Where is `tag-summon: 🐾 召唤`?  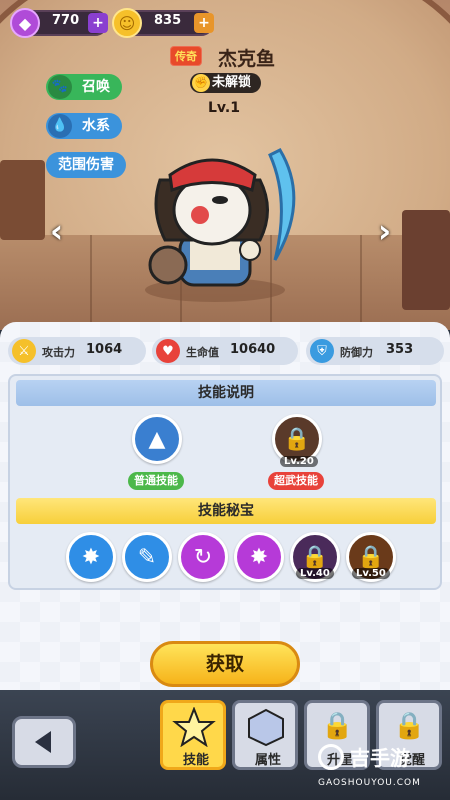
tag-summon: 🐾 召唤 is located at coordinates (84, 87).